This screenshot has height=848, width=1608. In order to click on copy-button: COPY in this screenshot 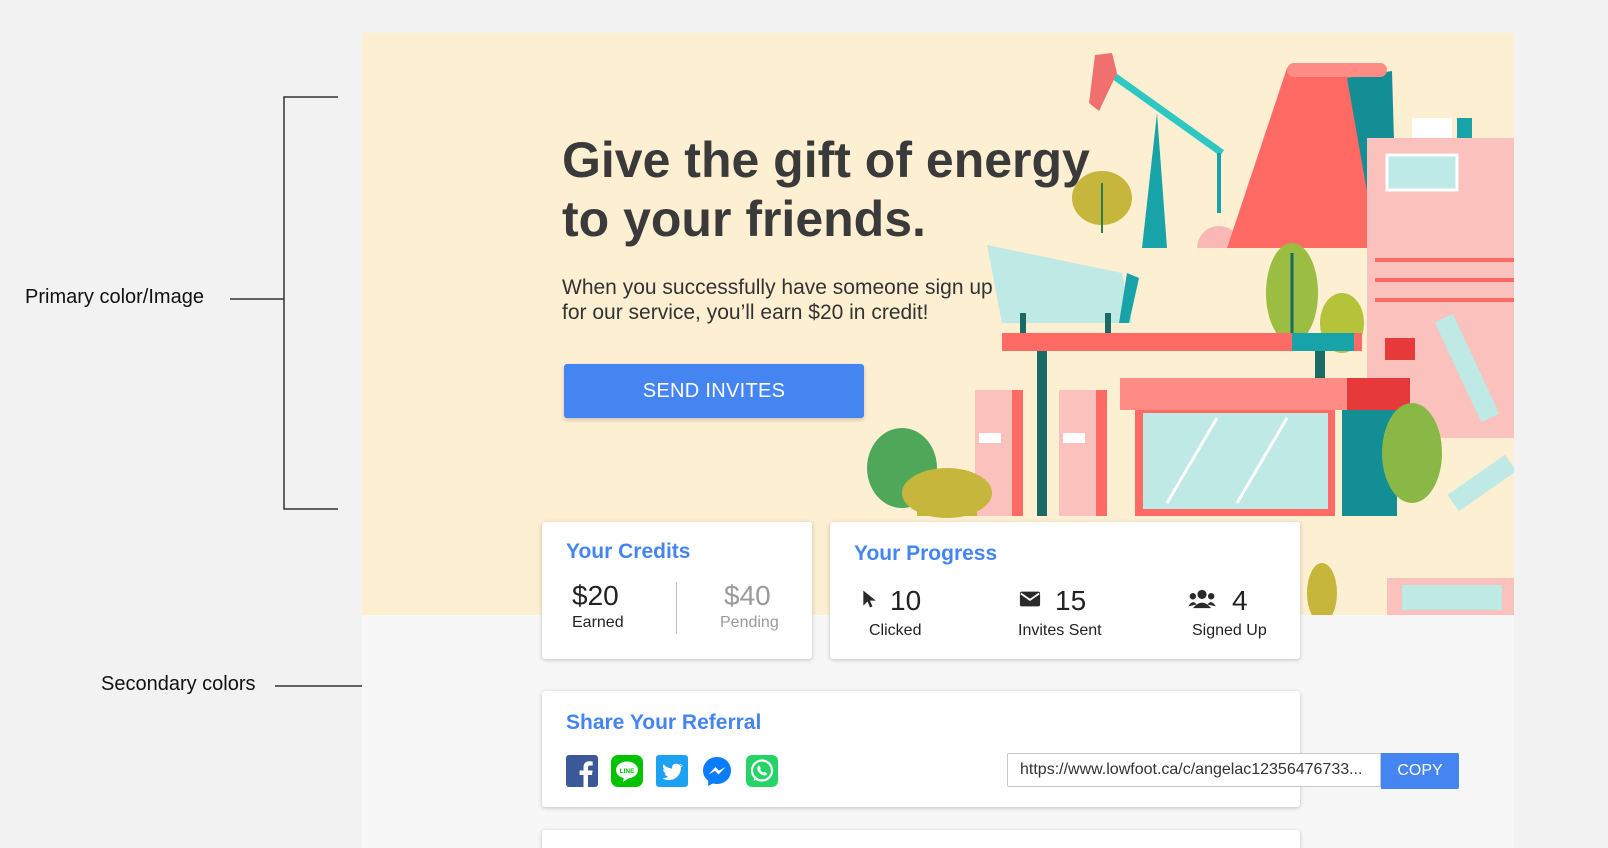, I will do `click(1420, 771)`.